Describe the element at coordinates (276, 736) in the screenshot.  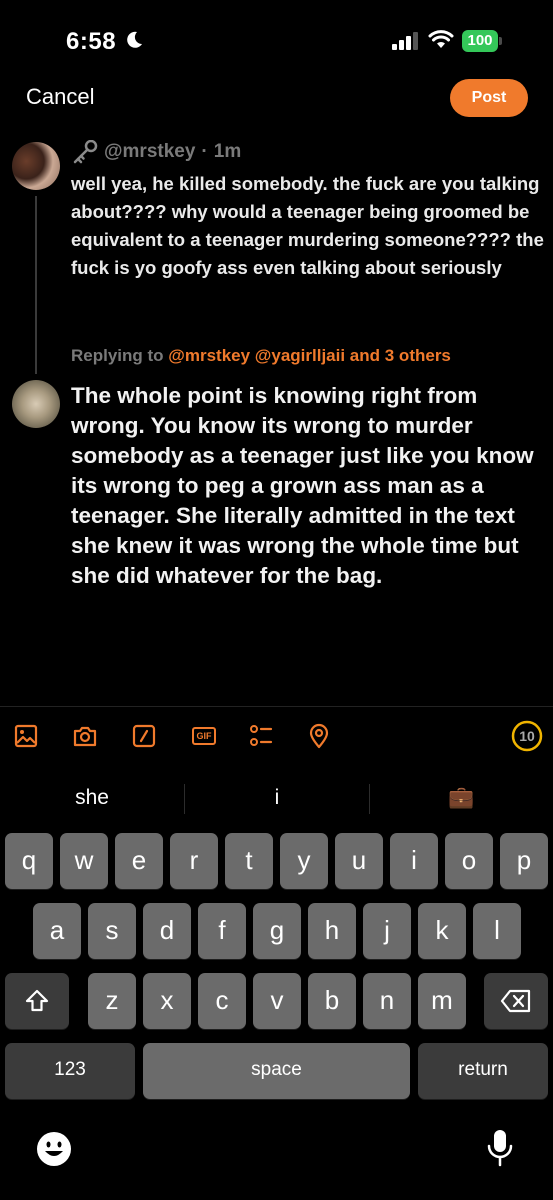
I see `compose-toolbar: GIF` at that location.